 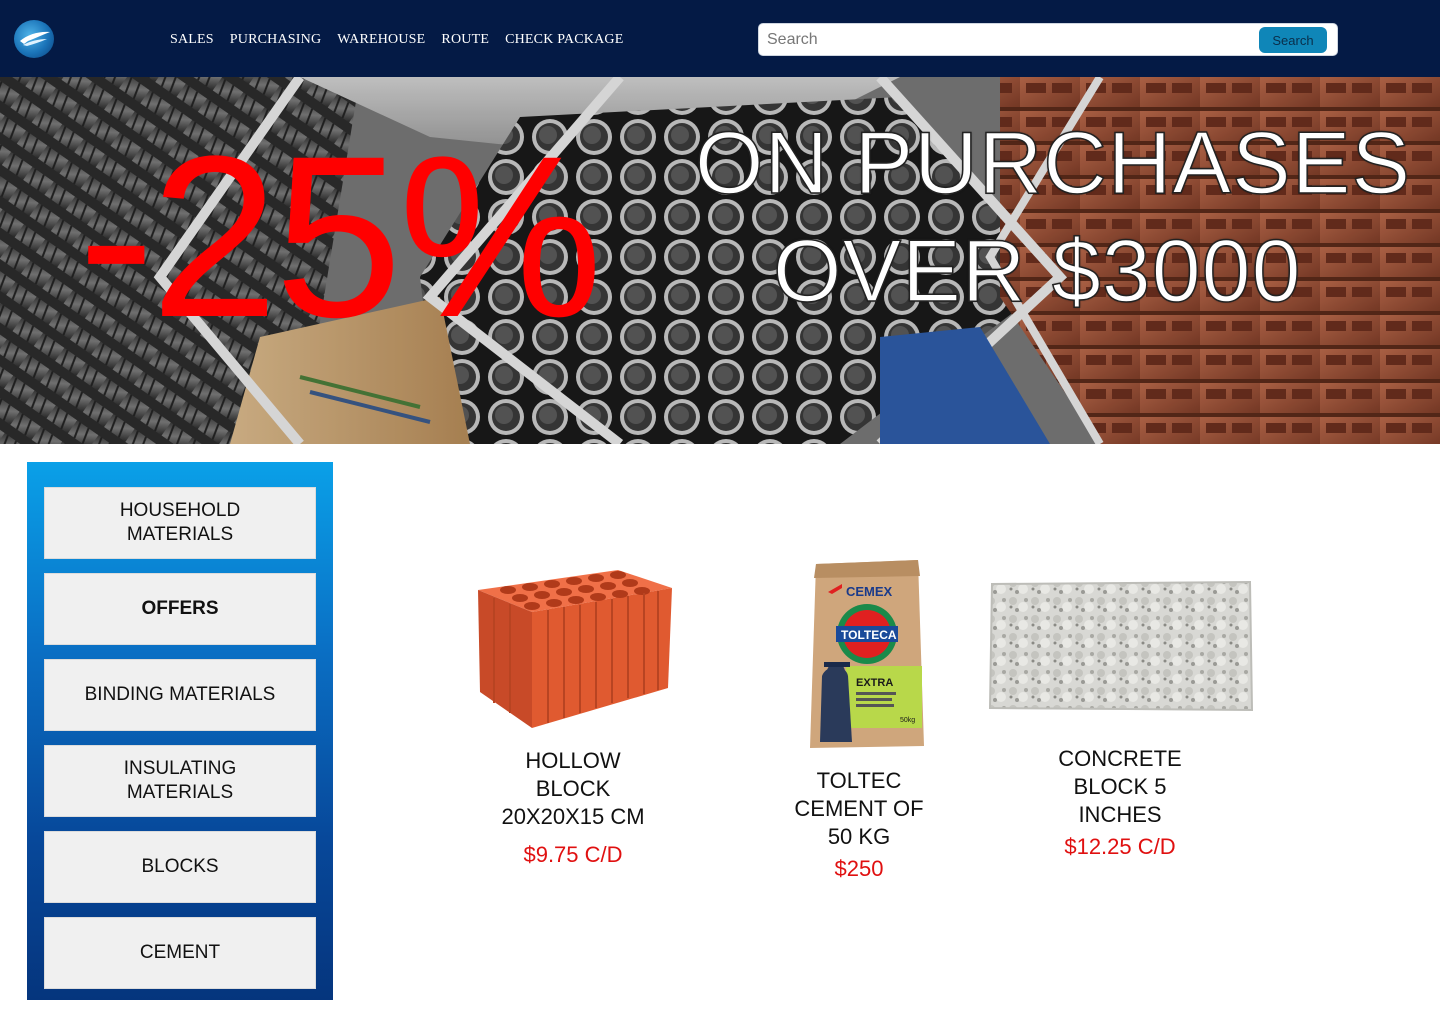 What do you see at coordinates (564, 40) in the screenshot?
I see `nav-check-package: CHECK PACKAGE` at bounding box center [564, 40].